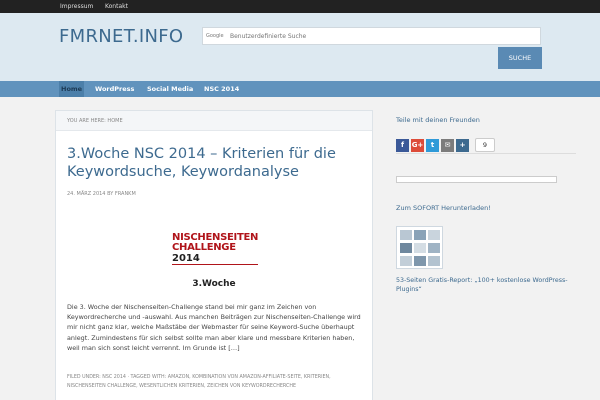 The width and height of the screenshot is (600, 400). What do you see at coordinates (476, 179) in the screenshot?
I see `widget-bar` at bounding box center [476, 179].